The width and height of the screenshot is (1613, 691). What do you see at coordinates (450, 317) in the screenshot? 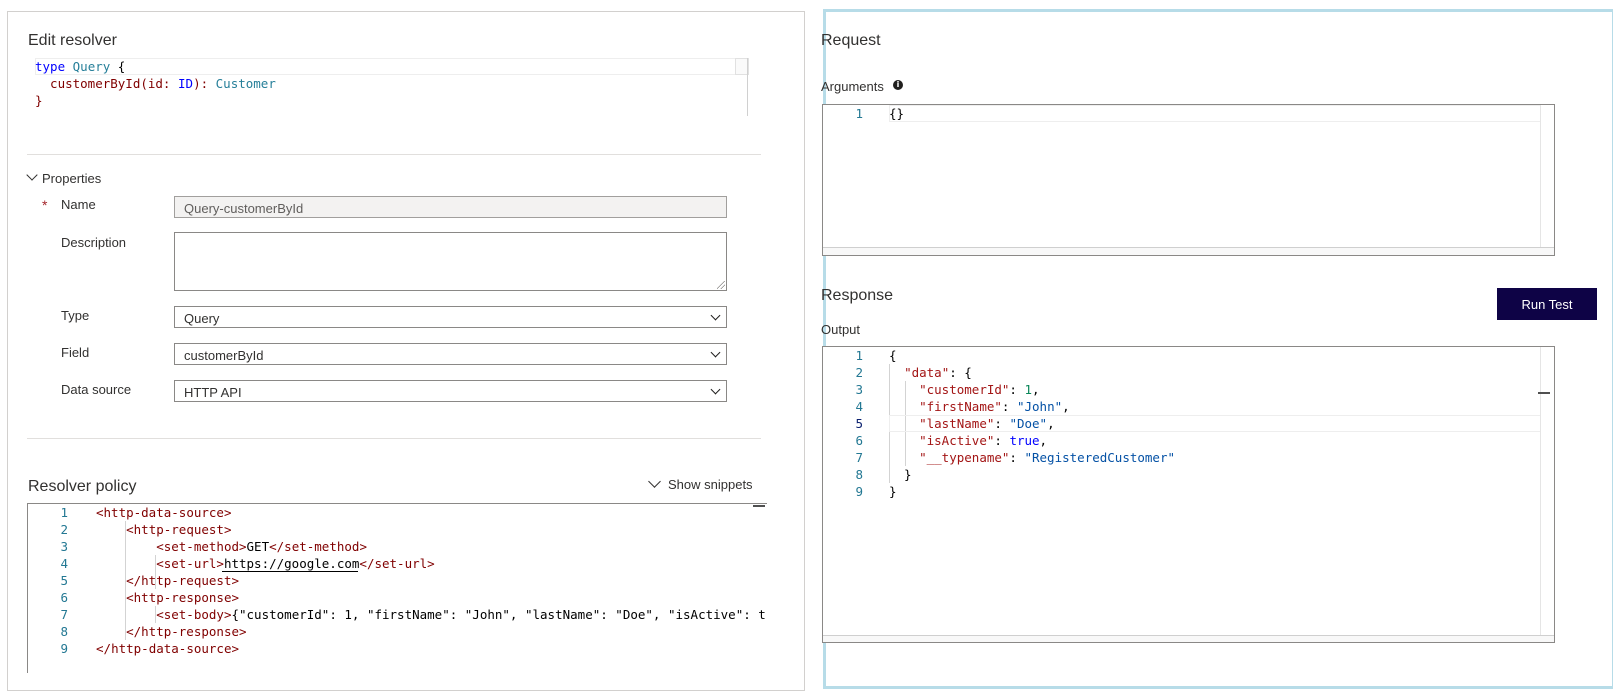
I see `type-select: Query` at bounding box center [450, 317].